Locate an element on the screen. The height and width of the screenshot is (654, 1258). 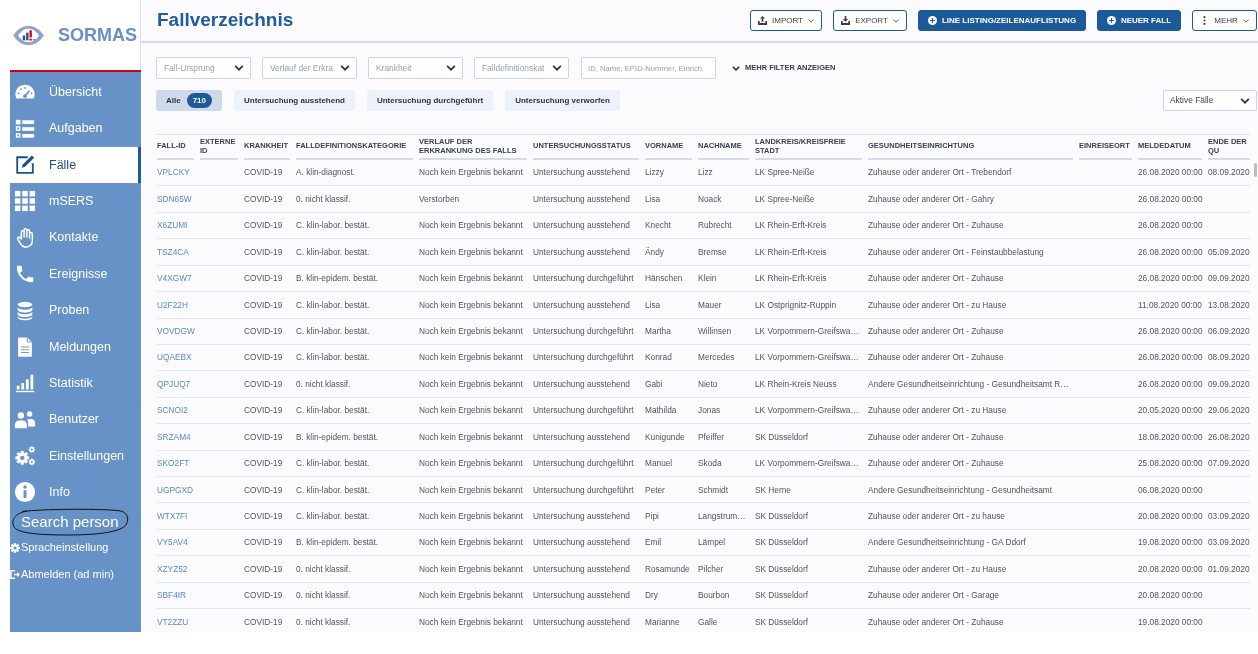
logout-link: Abmelden (ad min) is located at coordinates (75, 574).